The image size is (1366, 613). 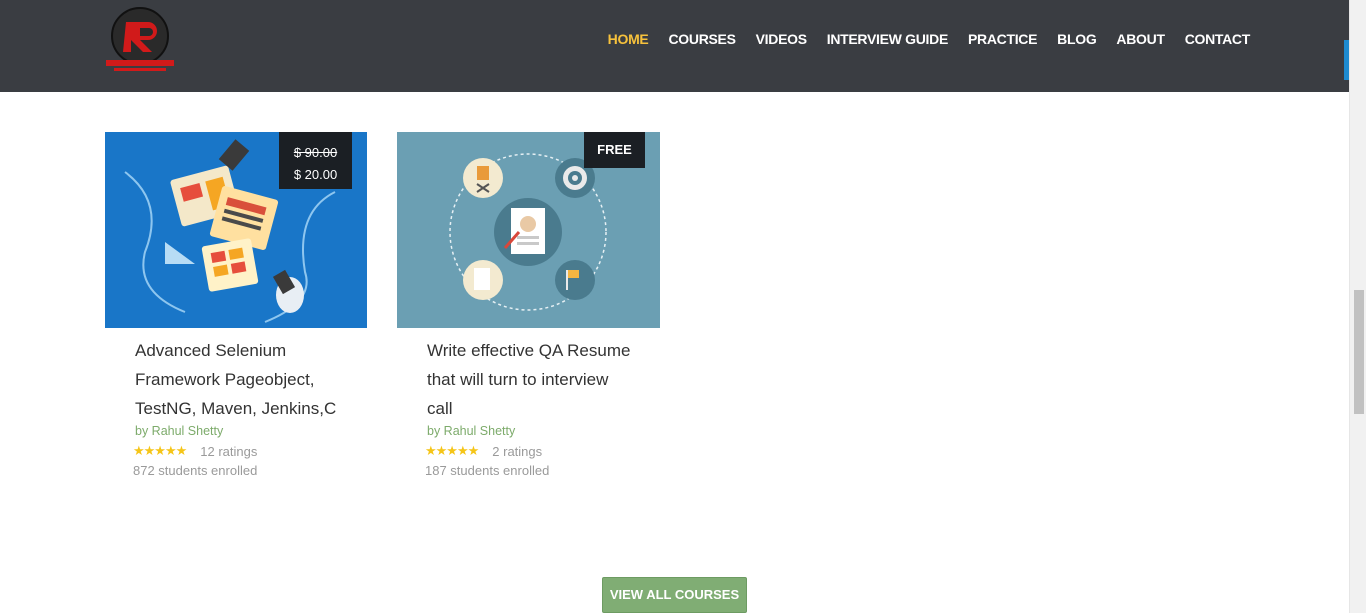 What do you see at coordinates (1140, 39) in the screenshot?
I see `nav-about: ABOUT` at bounding box center [1140, 39].